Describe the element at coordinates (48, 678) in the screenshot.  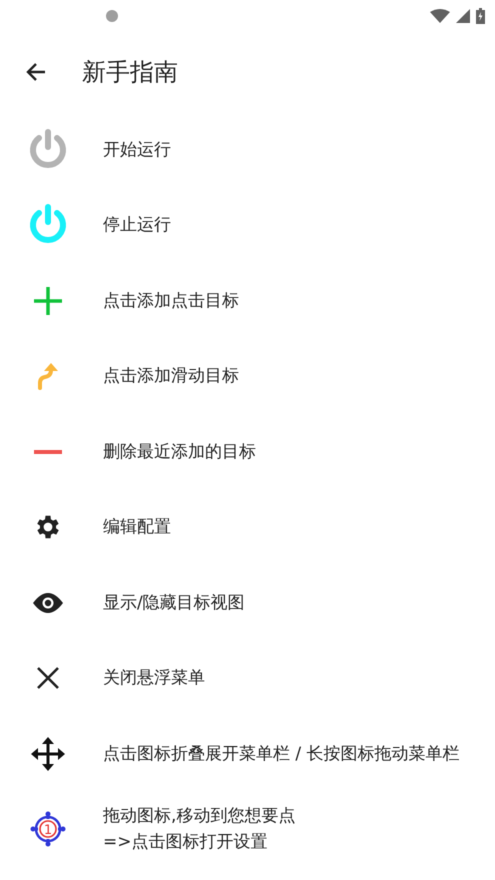
I see `close-icon` at that location.